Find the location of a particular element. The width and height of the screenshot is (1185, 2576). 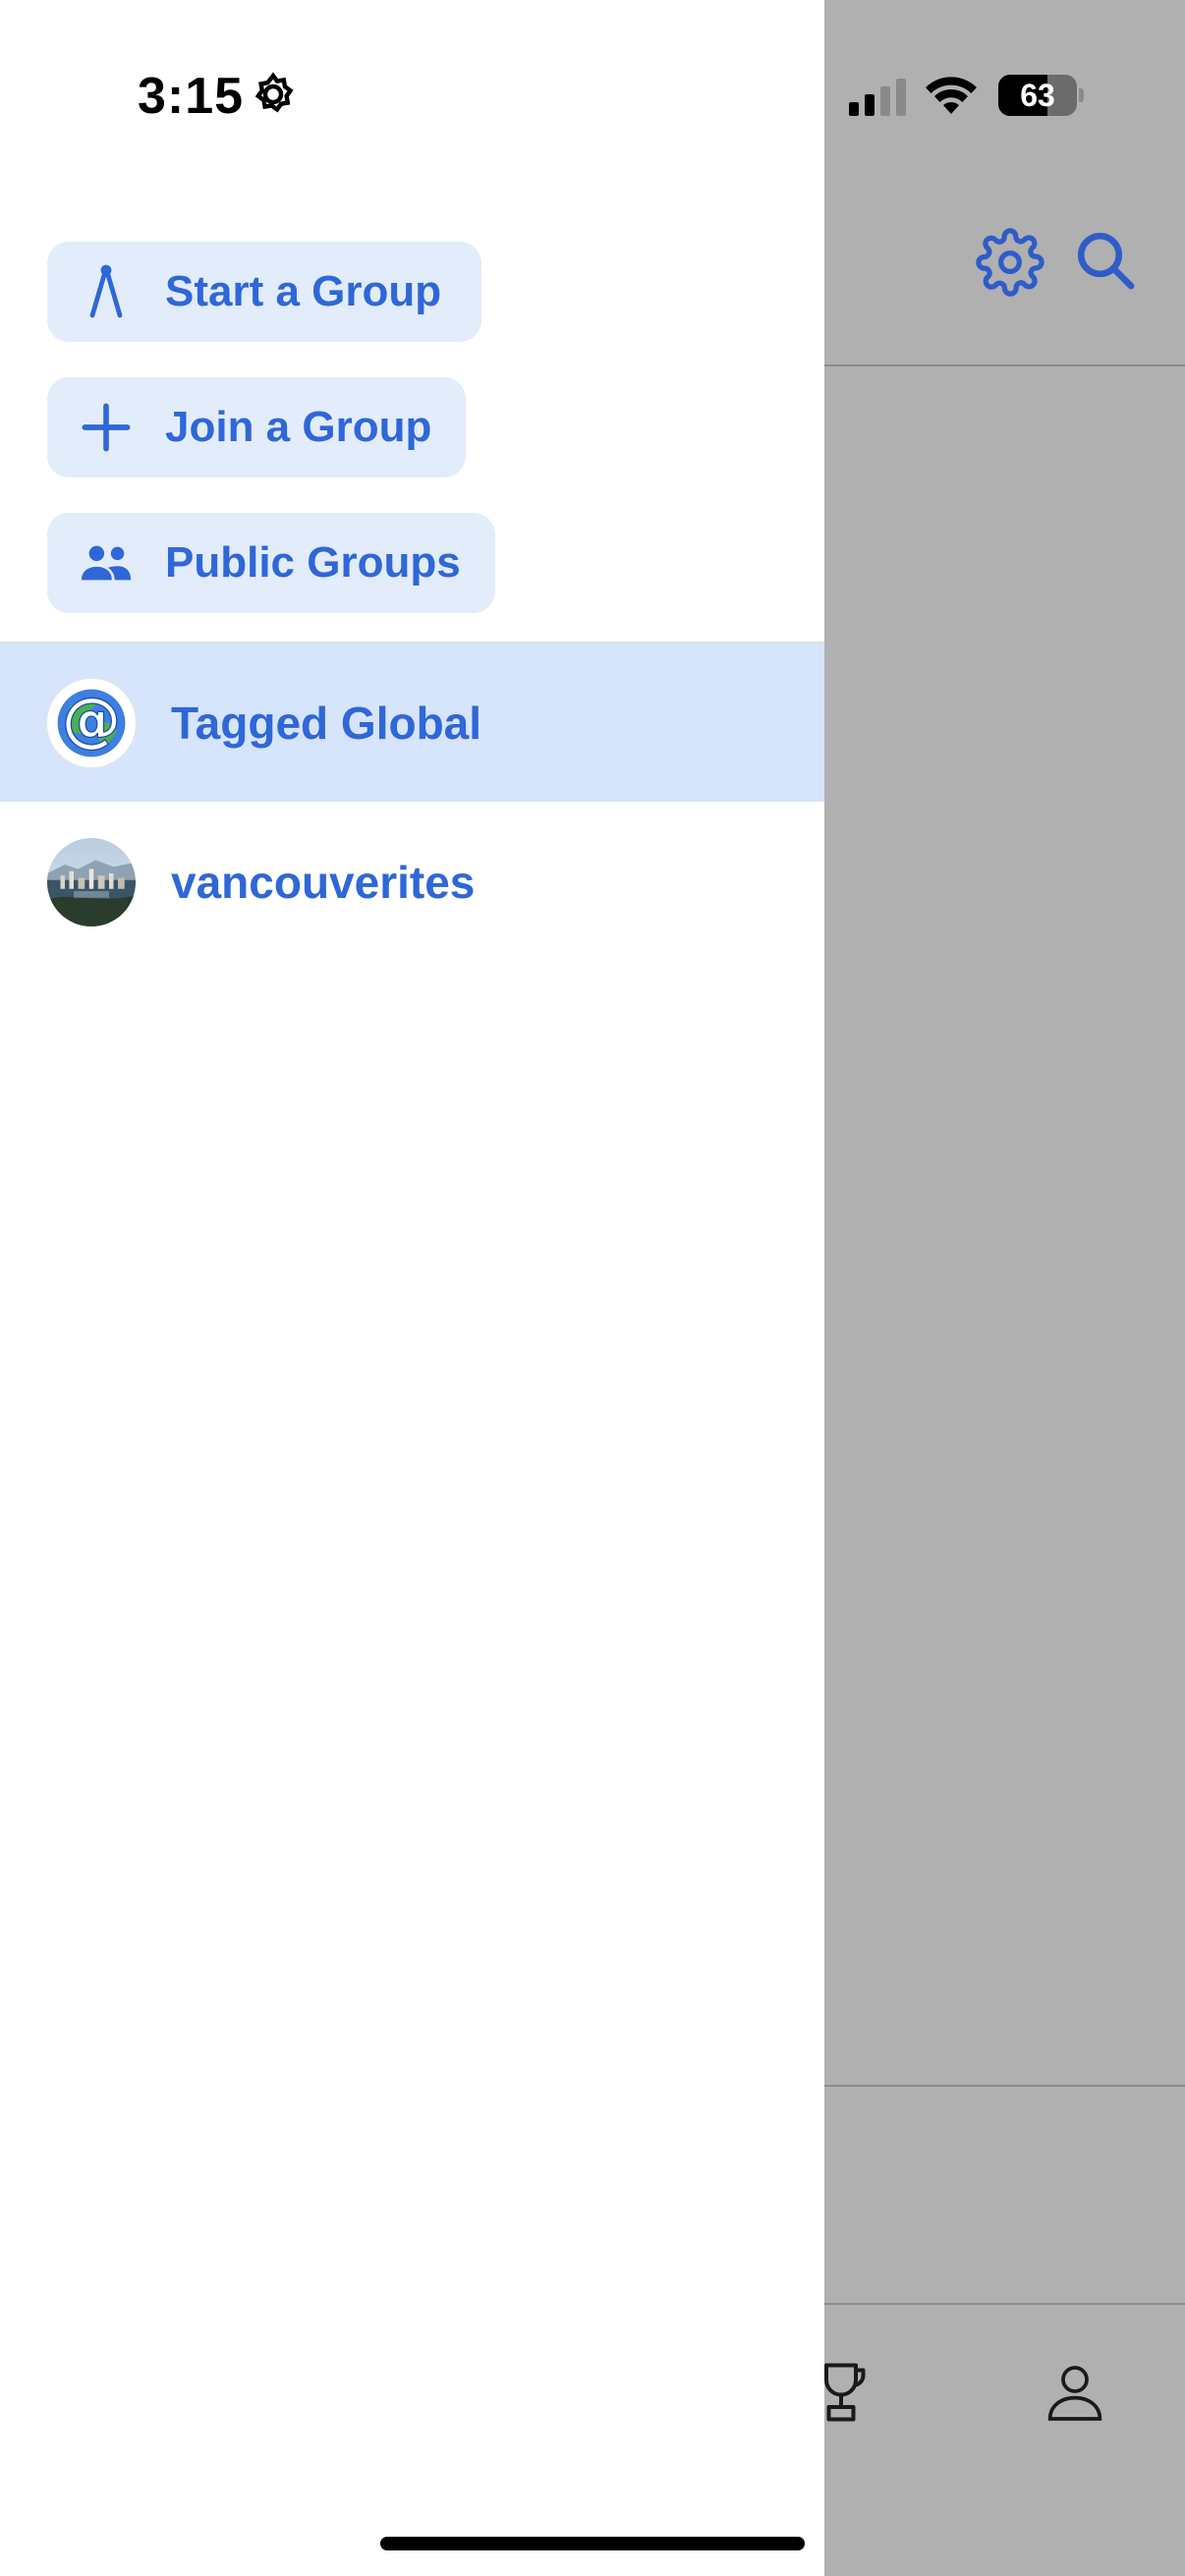

settings-gear-icon is located at coordinates (1010, 262).